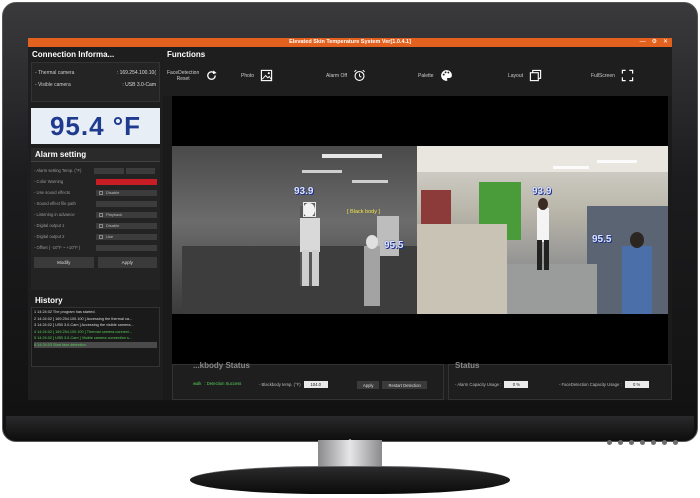 The width and height of the screenshot is (700, 498). What do you see at coordinates (248, 75) in the screenshot?
I see `photo-label: Photo` at bounding box center [248, 75].